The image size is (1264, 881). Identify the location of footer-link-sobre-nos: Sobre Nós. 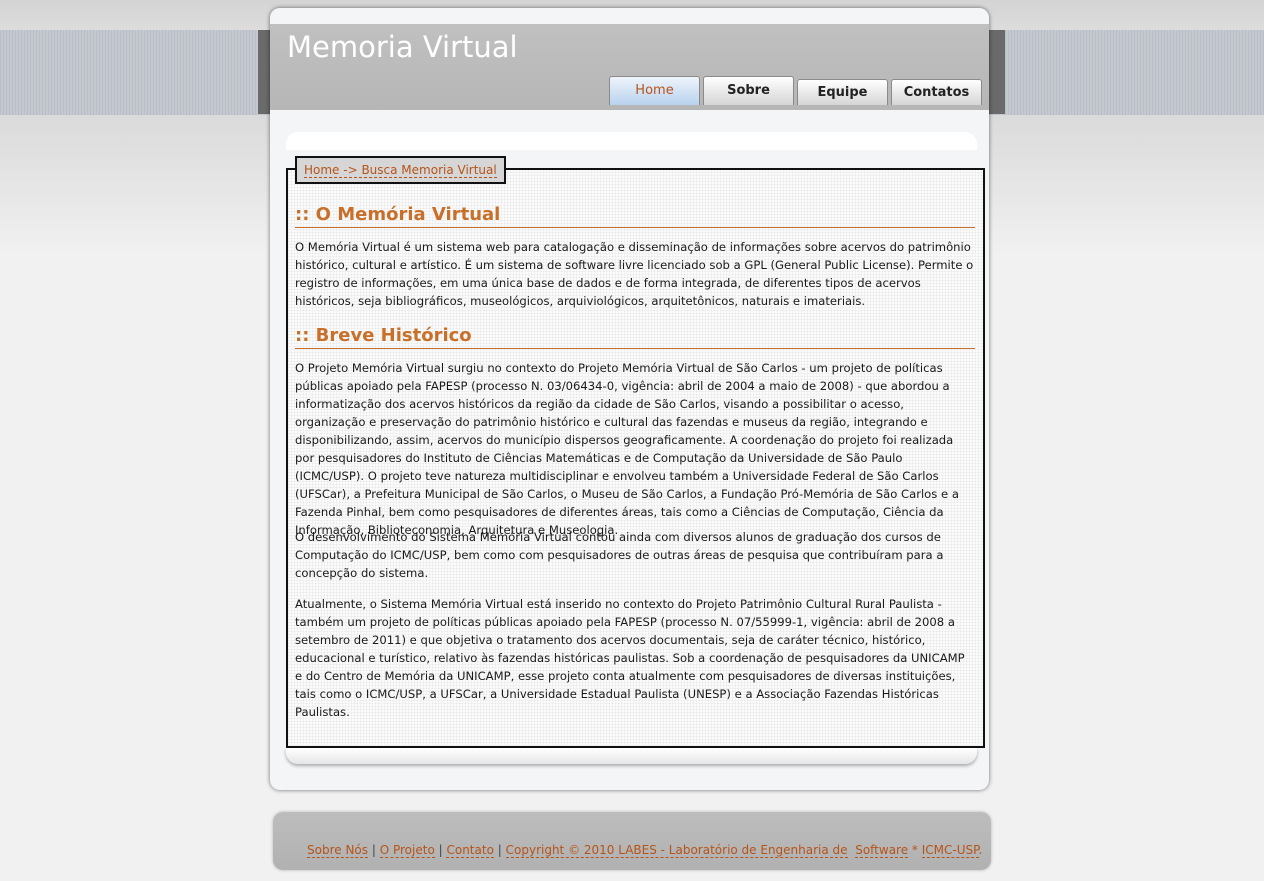
(338, 850).